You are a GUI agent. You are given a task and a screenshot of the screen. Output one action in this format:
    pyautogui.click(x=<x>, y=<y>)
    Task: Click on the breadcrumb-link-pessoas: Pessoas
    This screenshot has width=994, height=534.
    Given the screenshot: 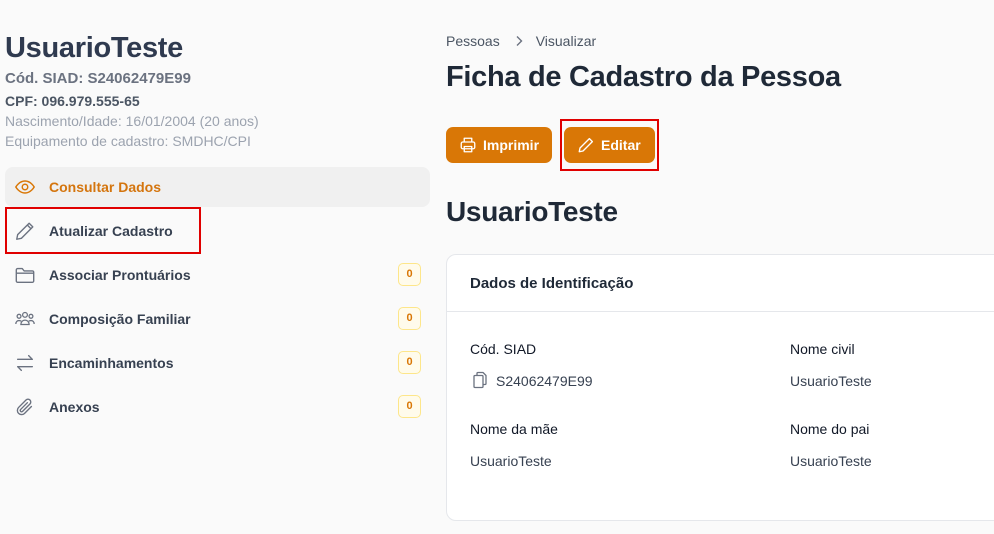 What is the action you would take?
    pyautogui.click(x=473, y=41)
    